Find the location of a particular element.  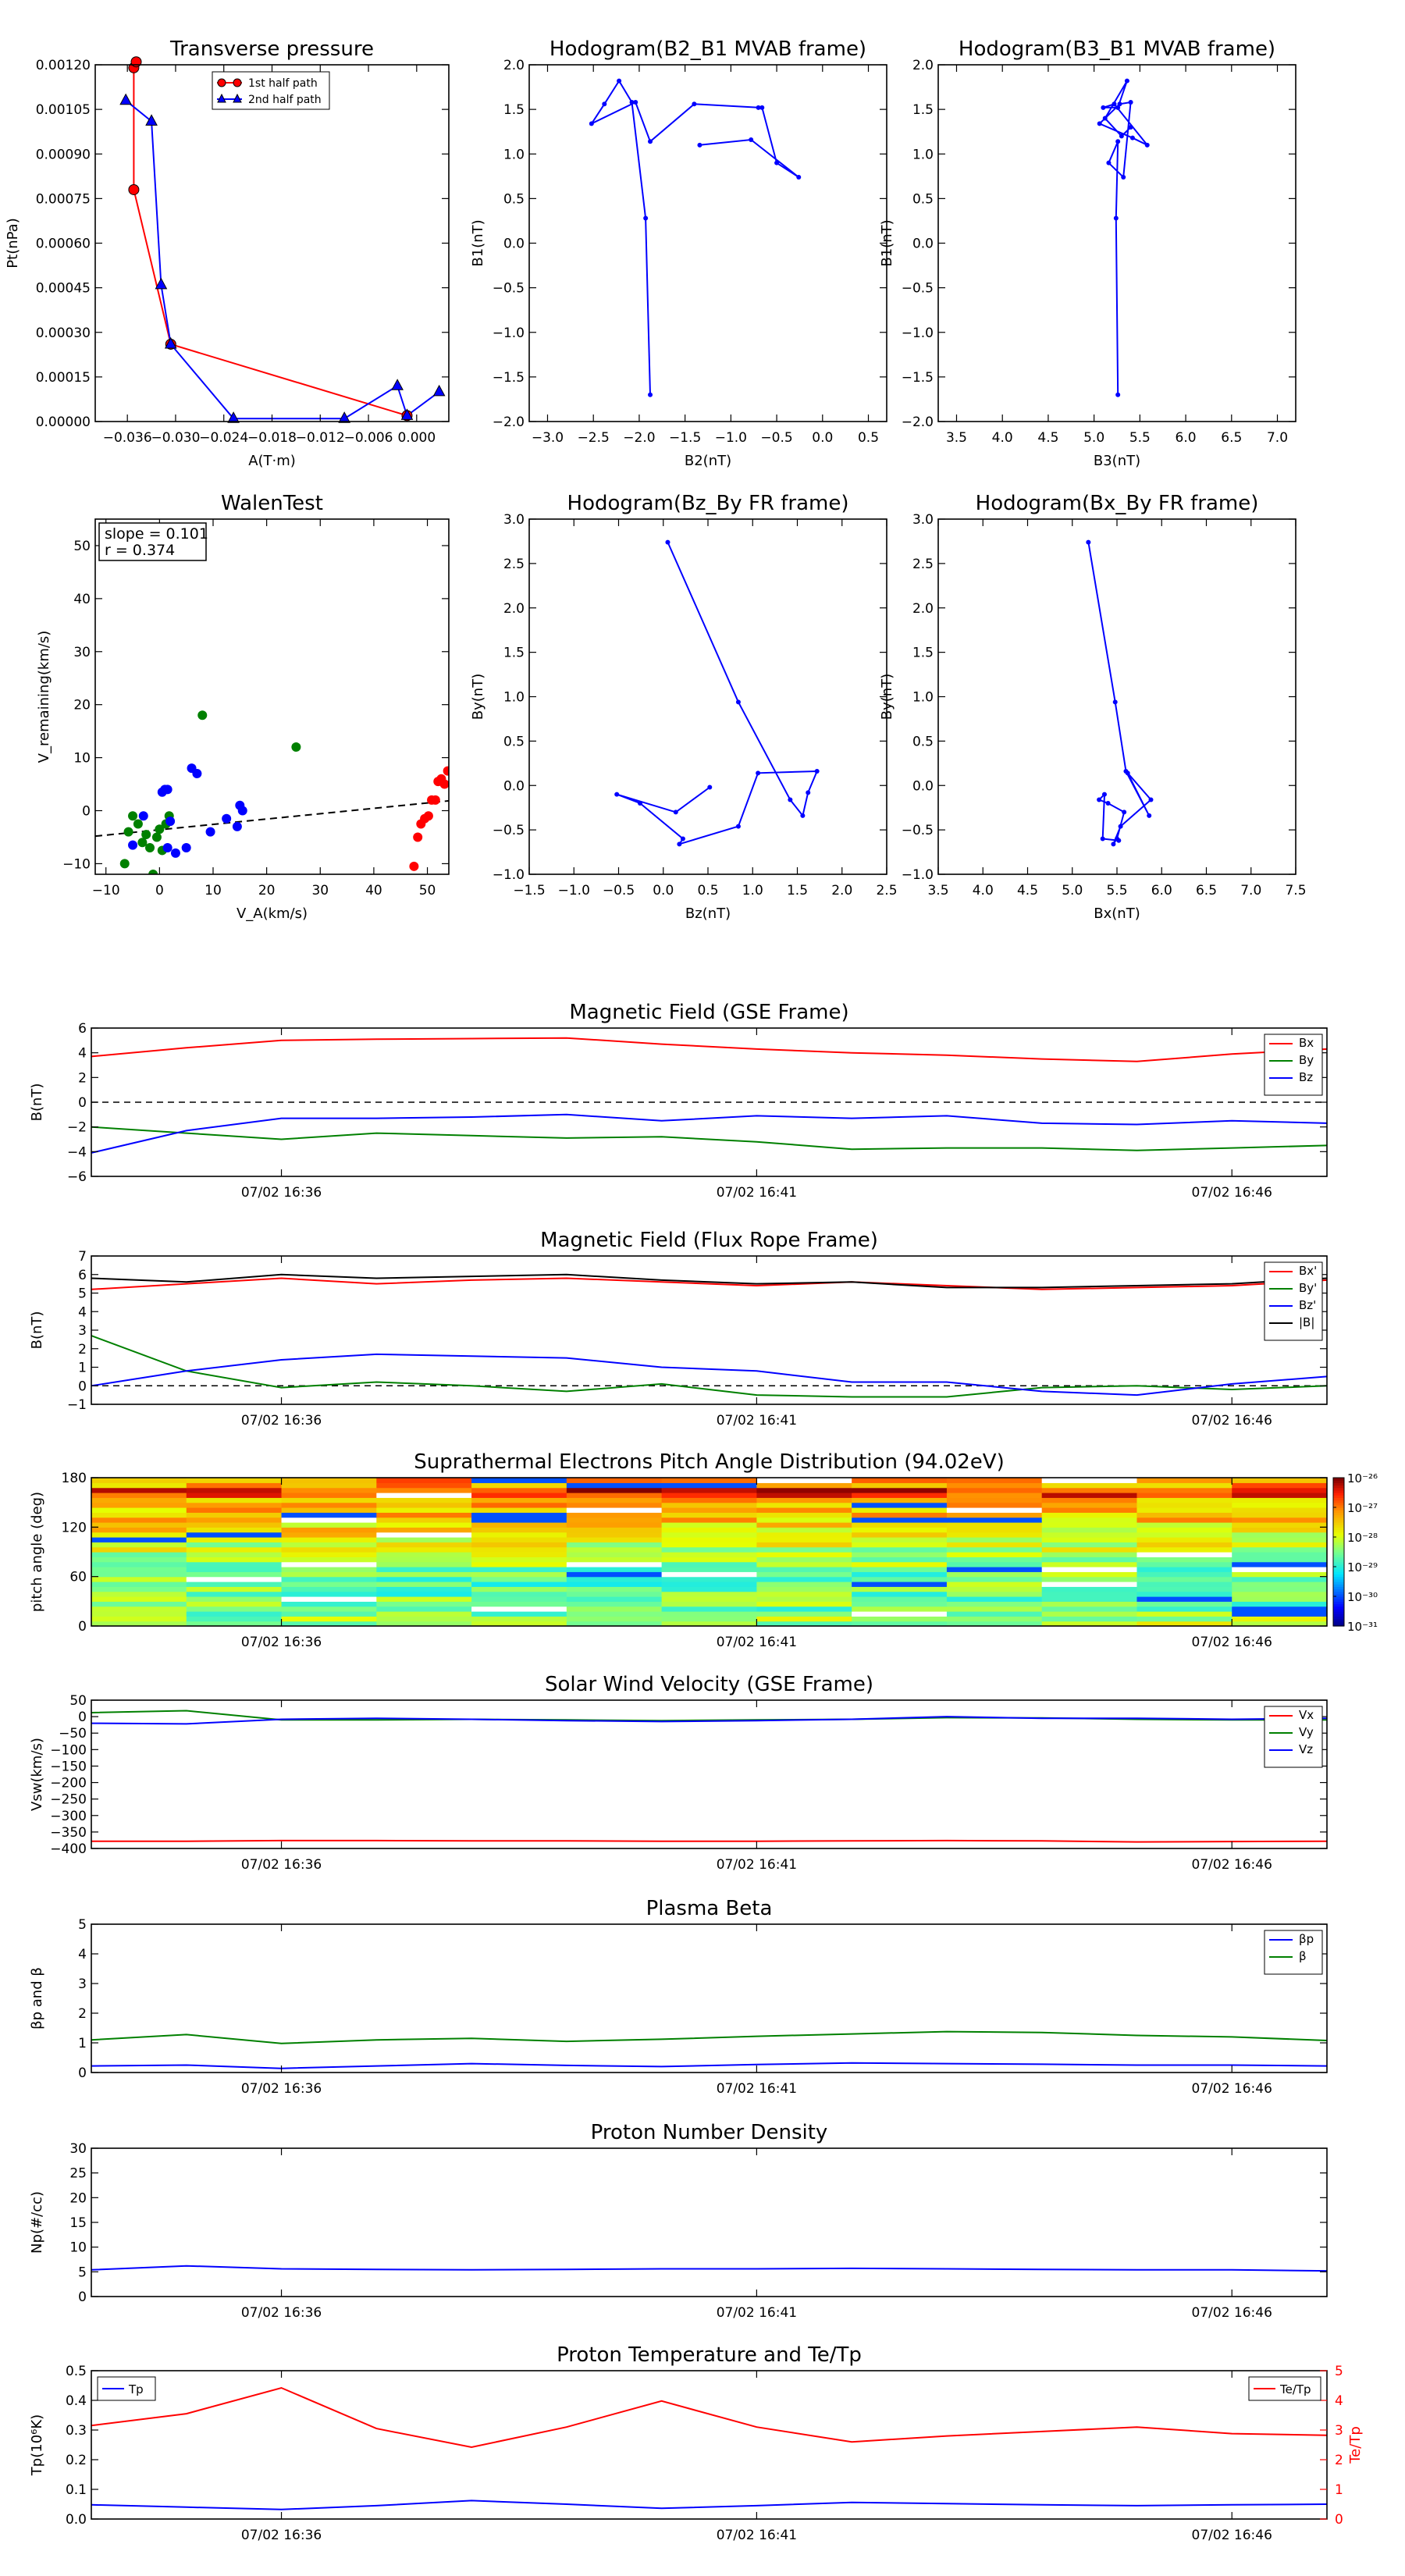

x-tick-label: 07/02 16:36 is located at coordinates (281, 1193).